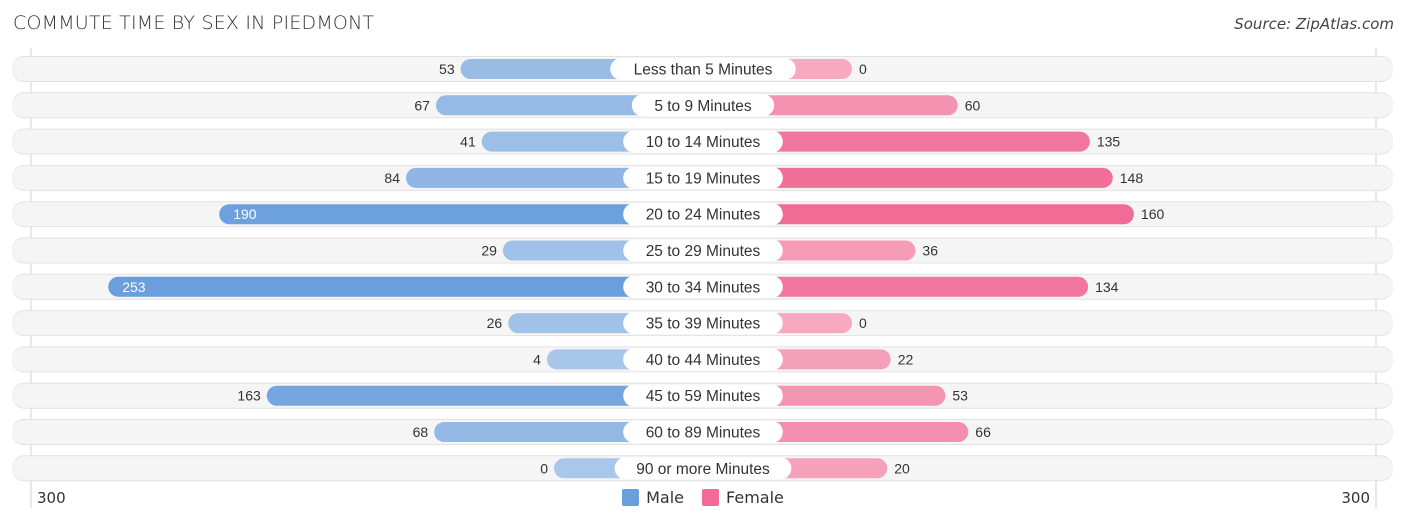 The width and height of the screenshot is (1406, 523). Describe the element at coordinates (703, 70) in the screenshot. I see `category-label: Less than 5 Minutes` at that location.